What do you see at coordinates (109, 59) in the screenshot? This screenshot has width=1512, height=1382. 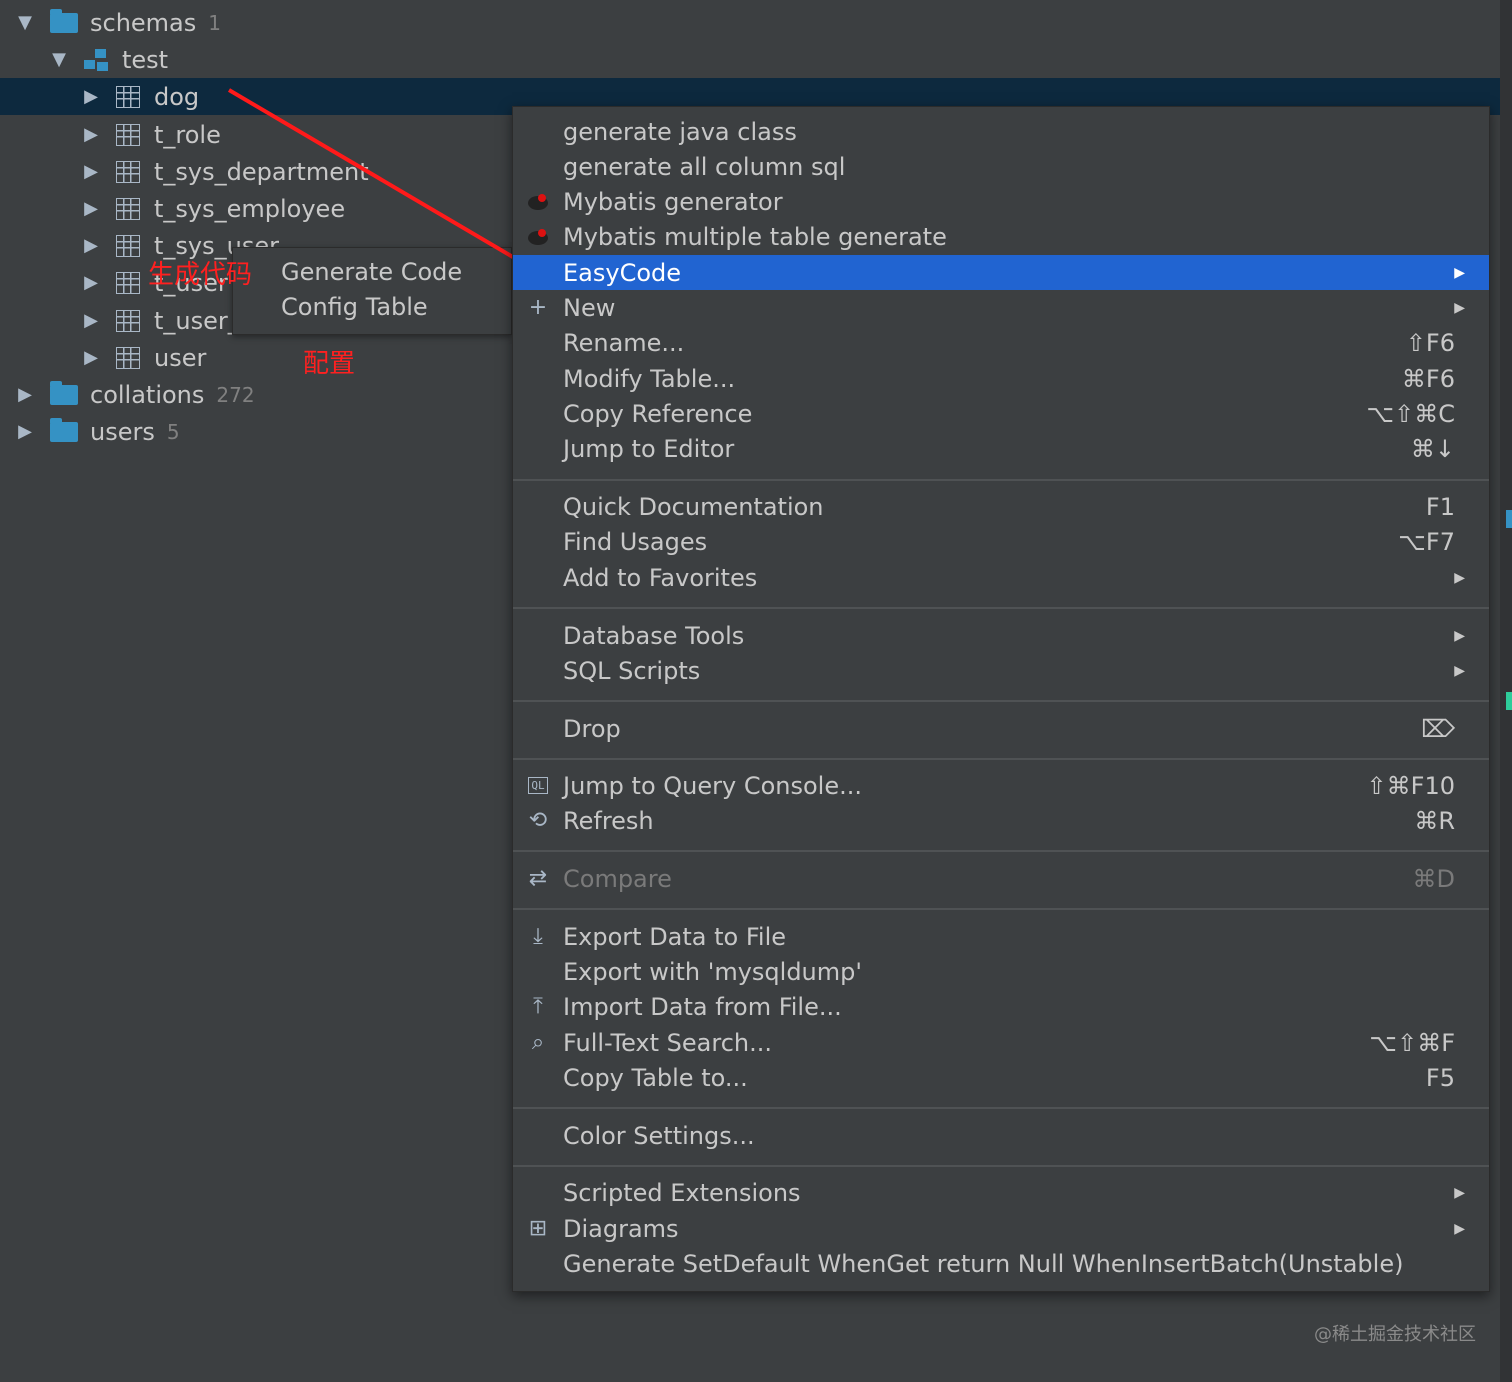 I see `tree-node-test: ▼ test` at bounding box center [109, 59].